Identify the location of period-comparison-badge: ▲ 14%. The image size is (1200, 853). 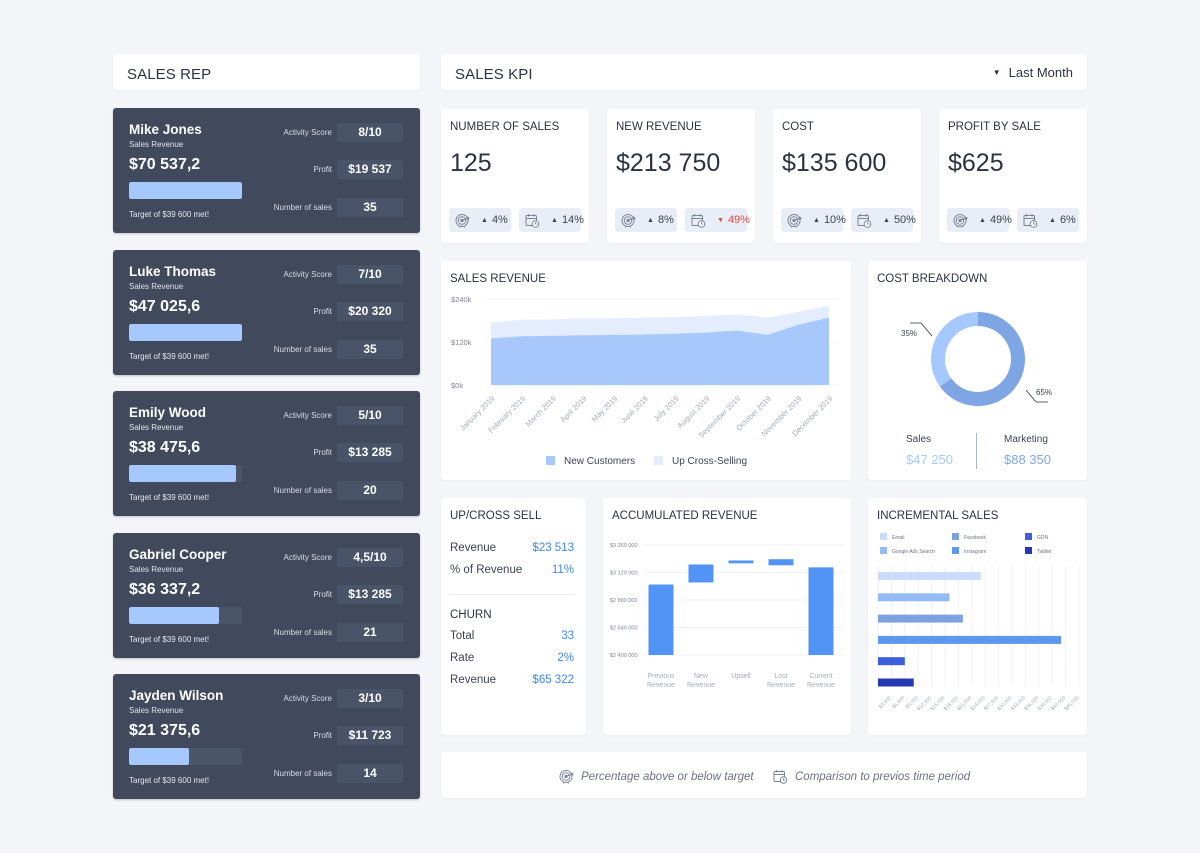
(551, 220).